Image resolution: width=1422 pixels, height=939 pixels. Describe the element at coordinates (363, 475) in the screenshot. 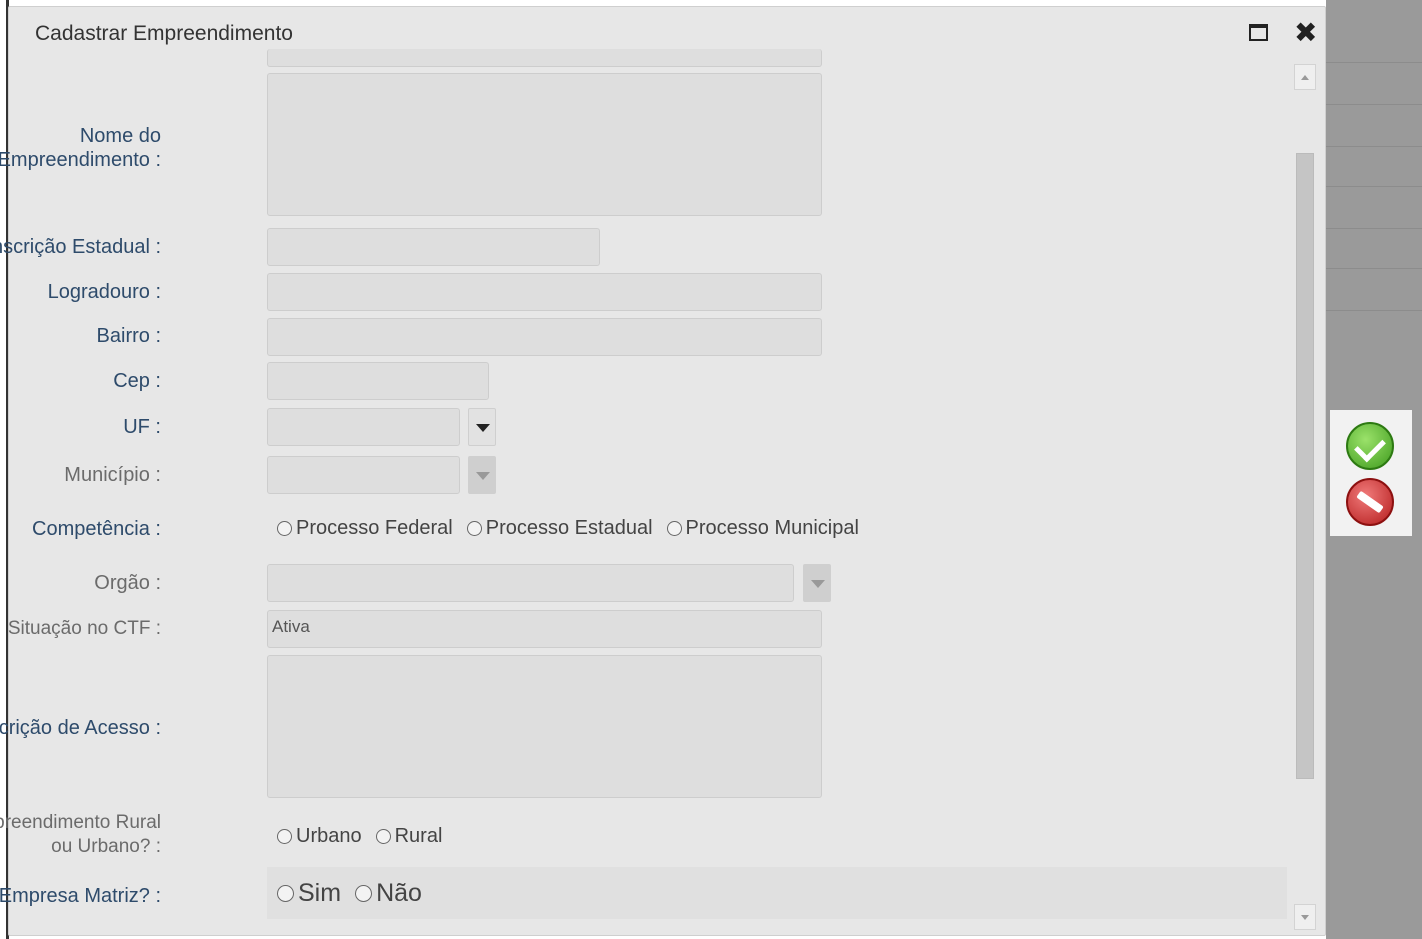

I see `municipio-select` at that location.